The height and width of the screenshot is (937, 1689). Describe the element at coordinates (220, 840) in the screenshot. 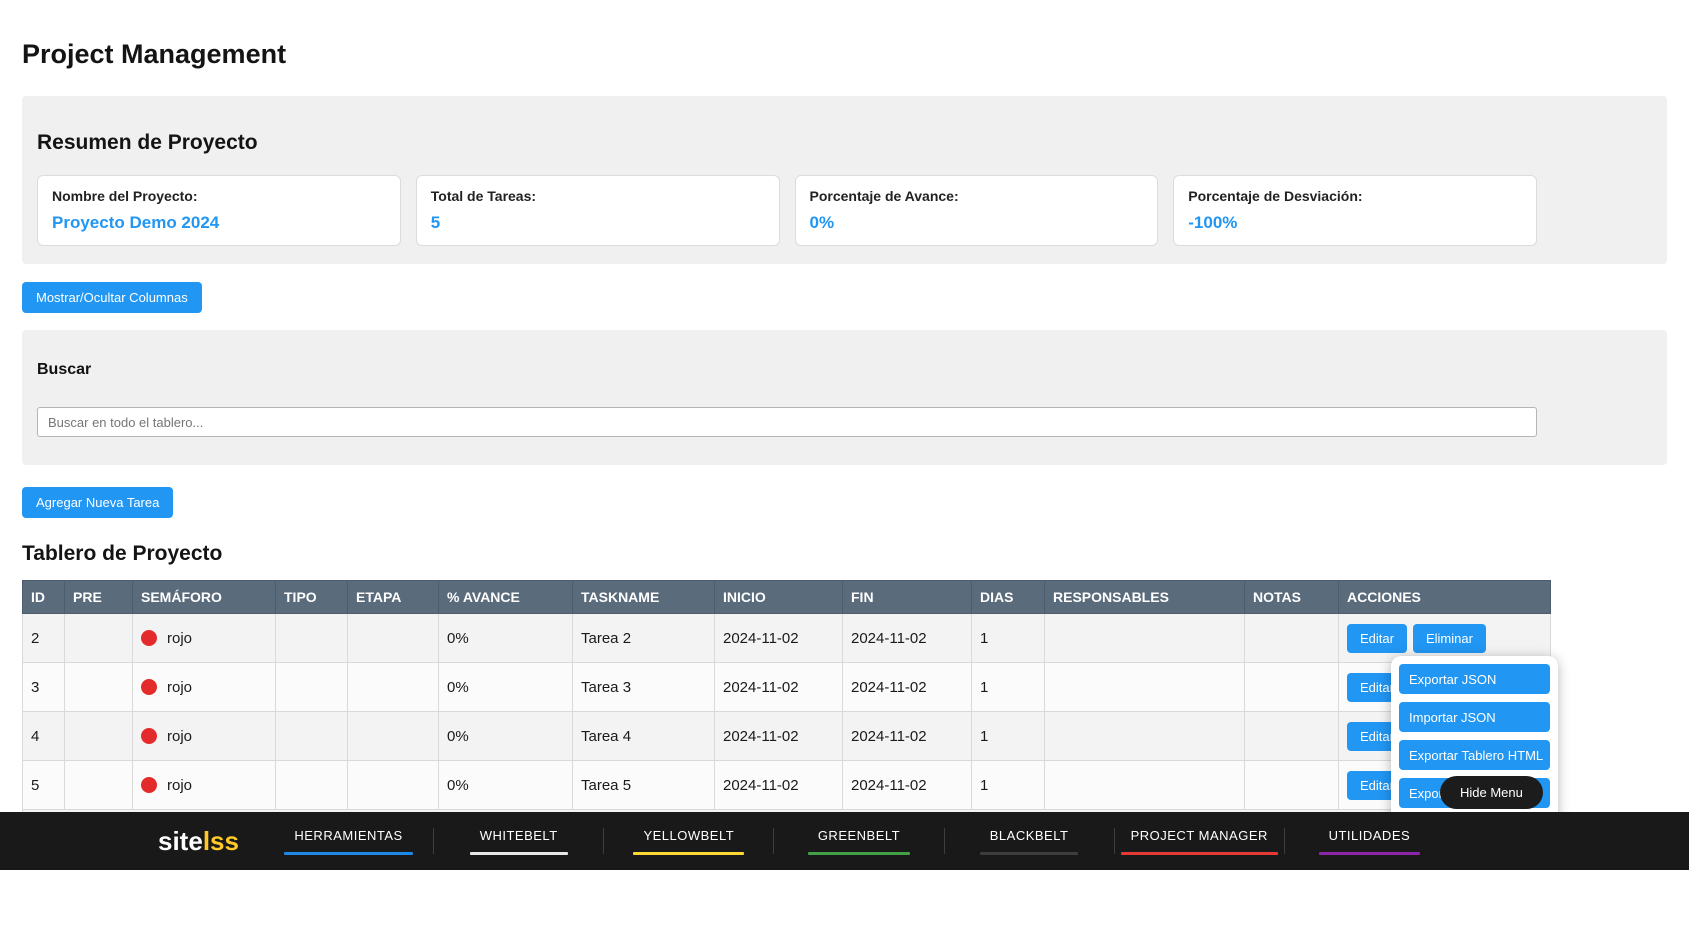

I see `logo-part-lss: lss` at that location.